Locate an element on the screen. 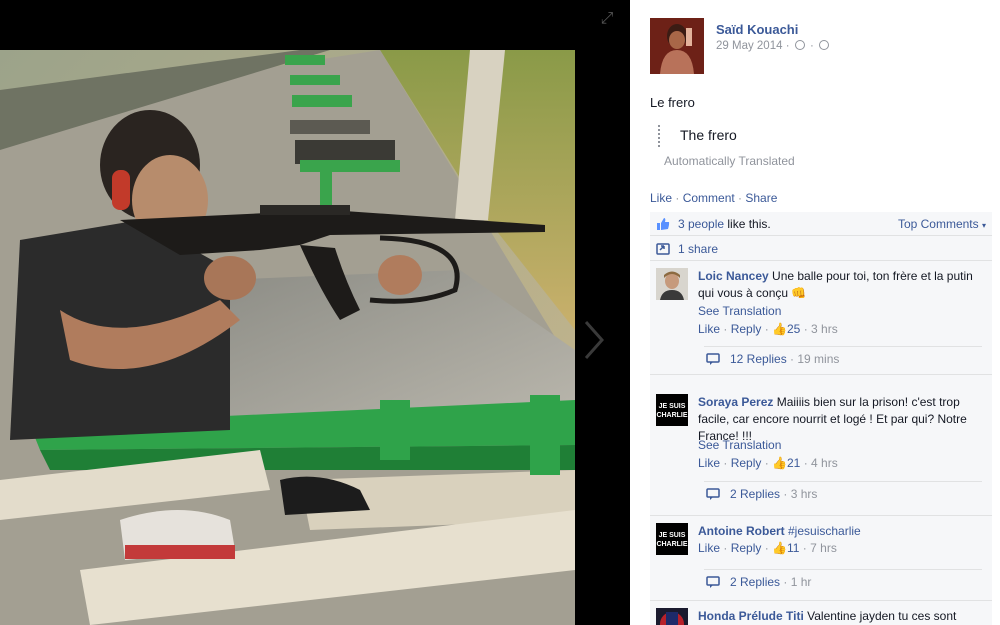 This screenshot has width=1000, height=625. top-comments-label: Top Comments is located at coordinates (938, 224).